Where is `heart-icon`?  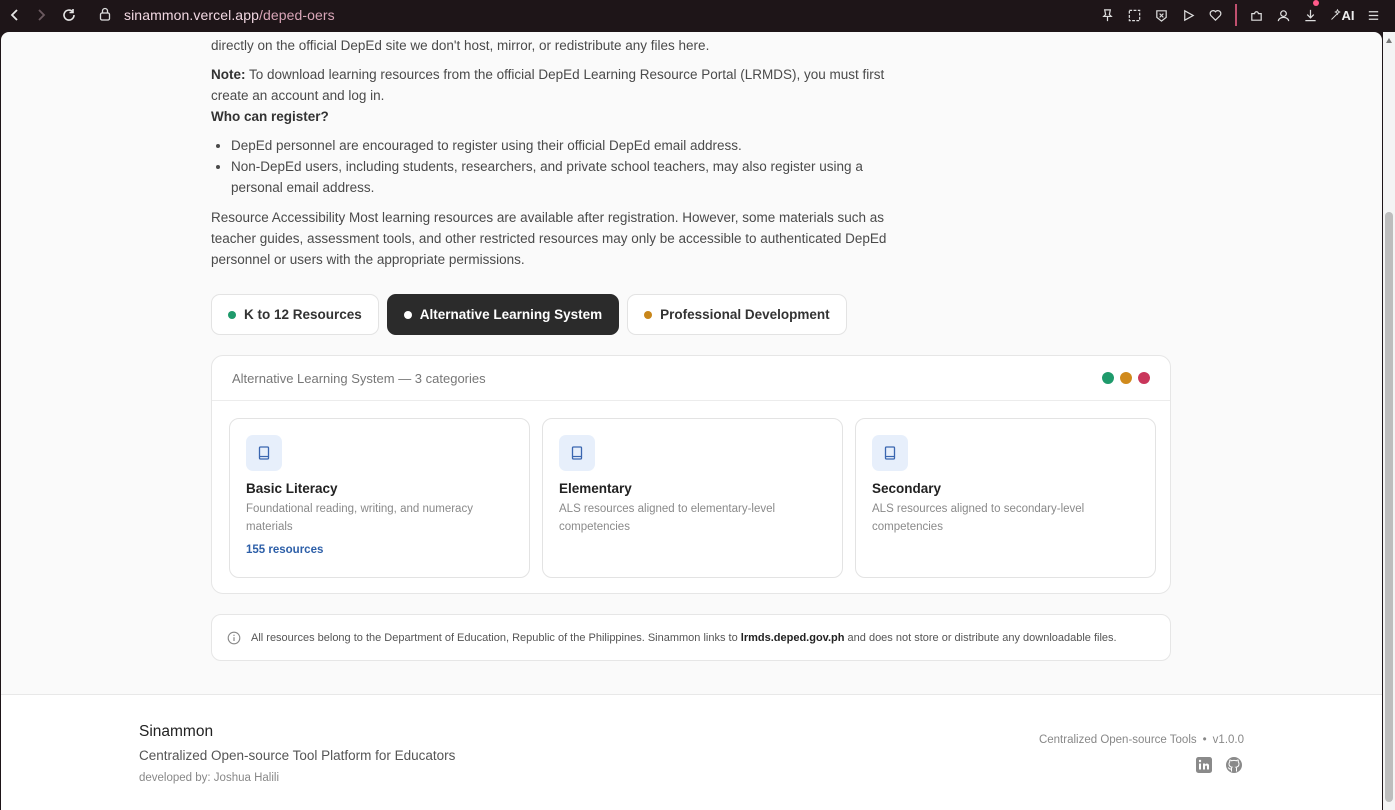
heart-icon is located at coordinates (1215, 15).